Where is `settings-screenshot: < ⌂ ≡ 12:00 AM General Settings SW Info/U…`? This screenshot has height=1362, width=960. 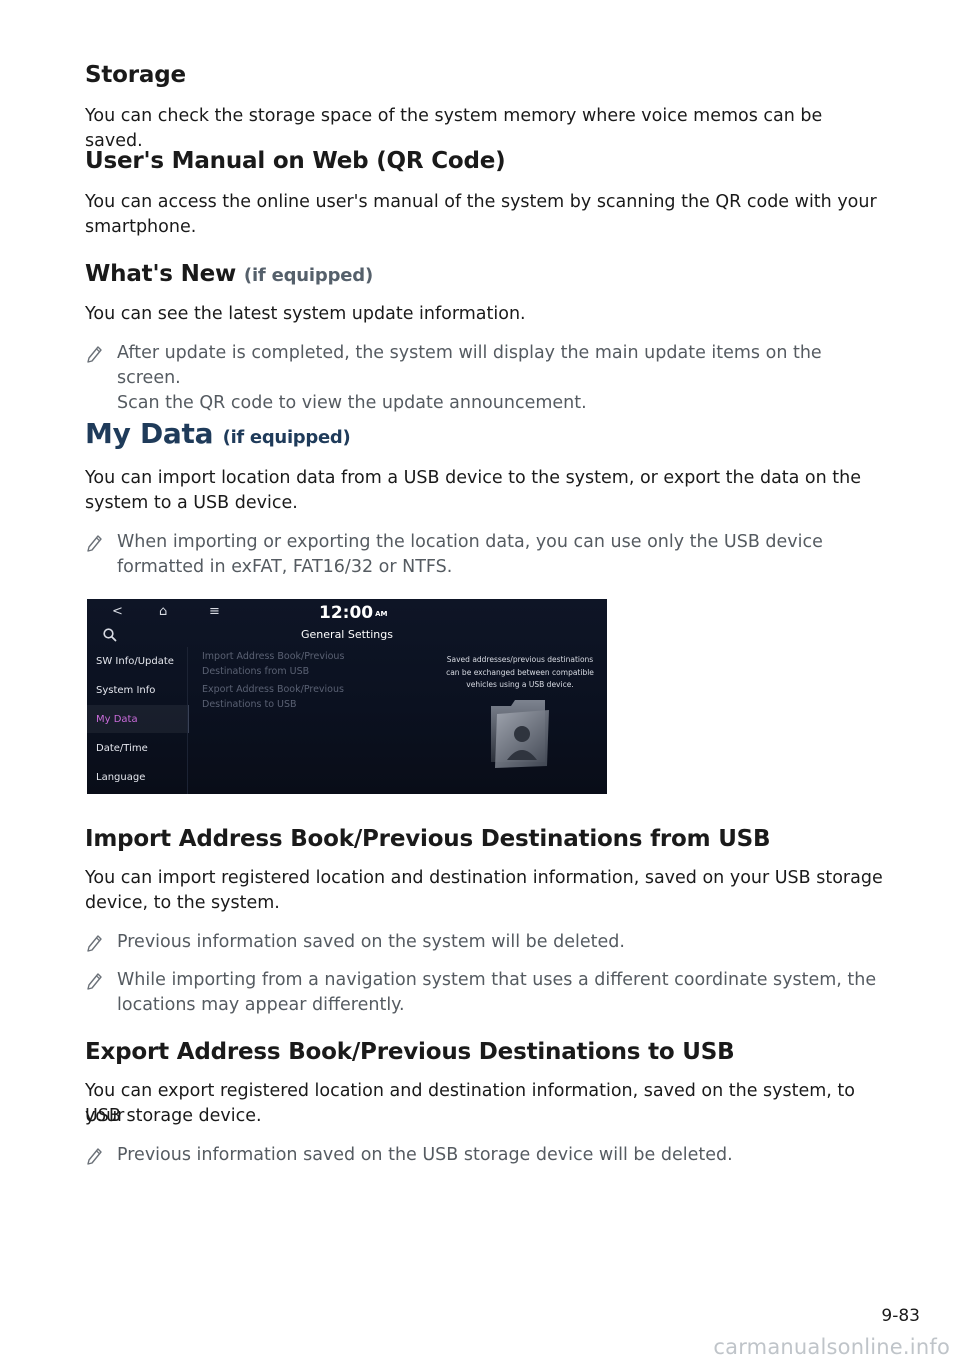
settings-screenshot: < ⌂ ≡ 12:00 AM General Settings SW Info/U… is located at coordinates (347, 696).